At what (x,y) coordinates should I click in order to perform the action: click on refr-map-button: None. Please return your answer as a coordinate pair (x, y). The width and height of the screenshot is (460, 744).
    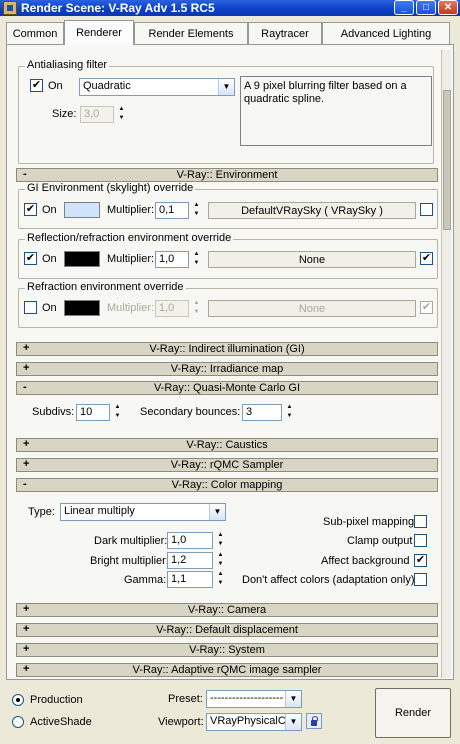
    Looking at the image, I should click on (312, 308).